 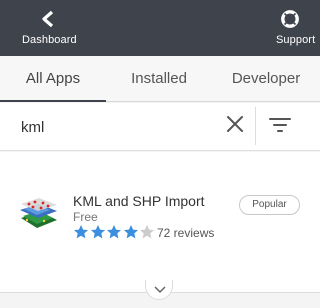 What do you see at coordinates (269, 205) in the screenshot?
I see `popular-badge: Popular` at bounding box center [269, 205].